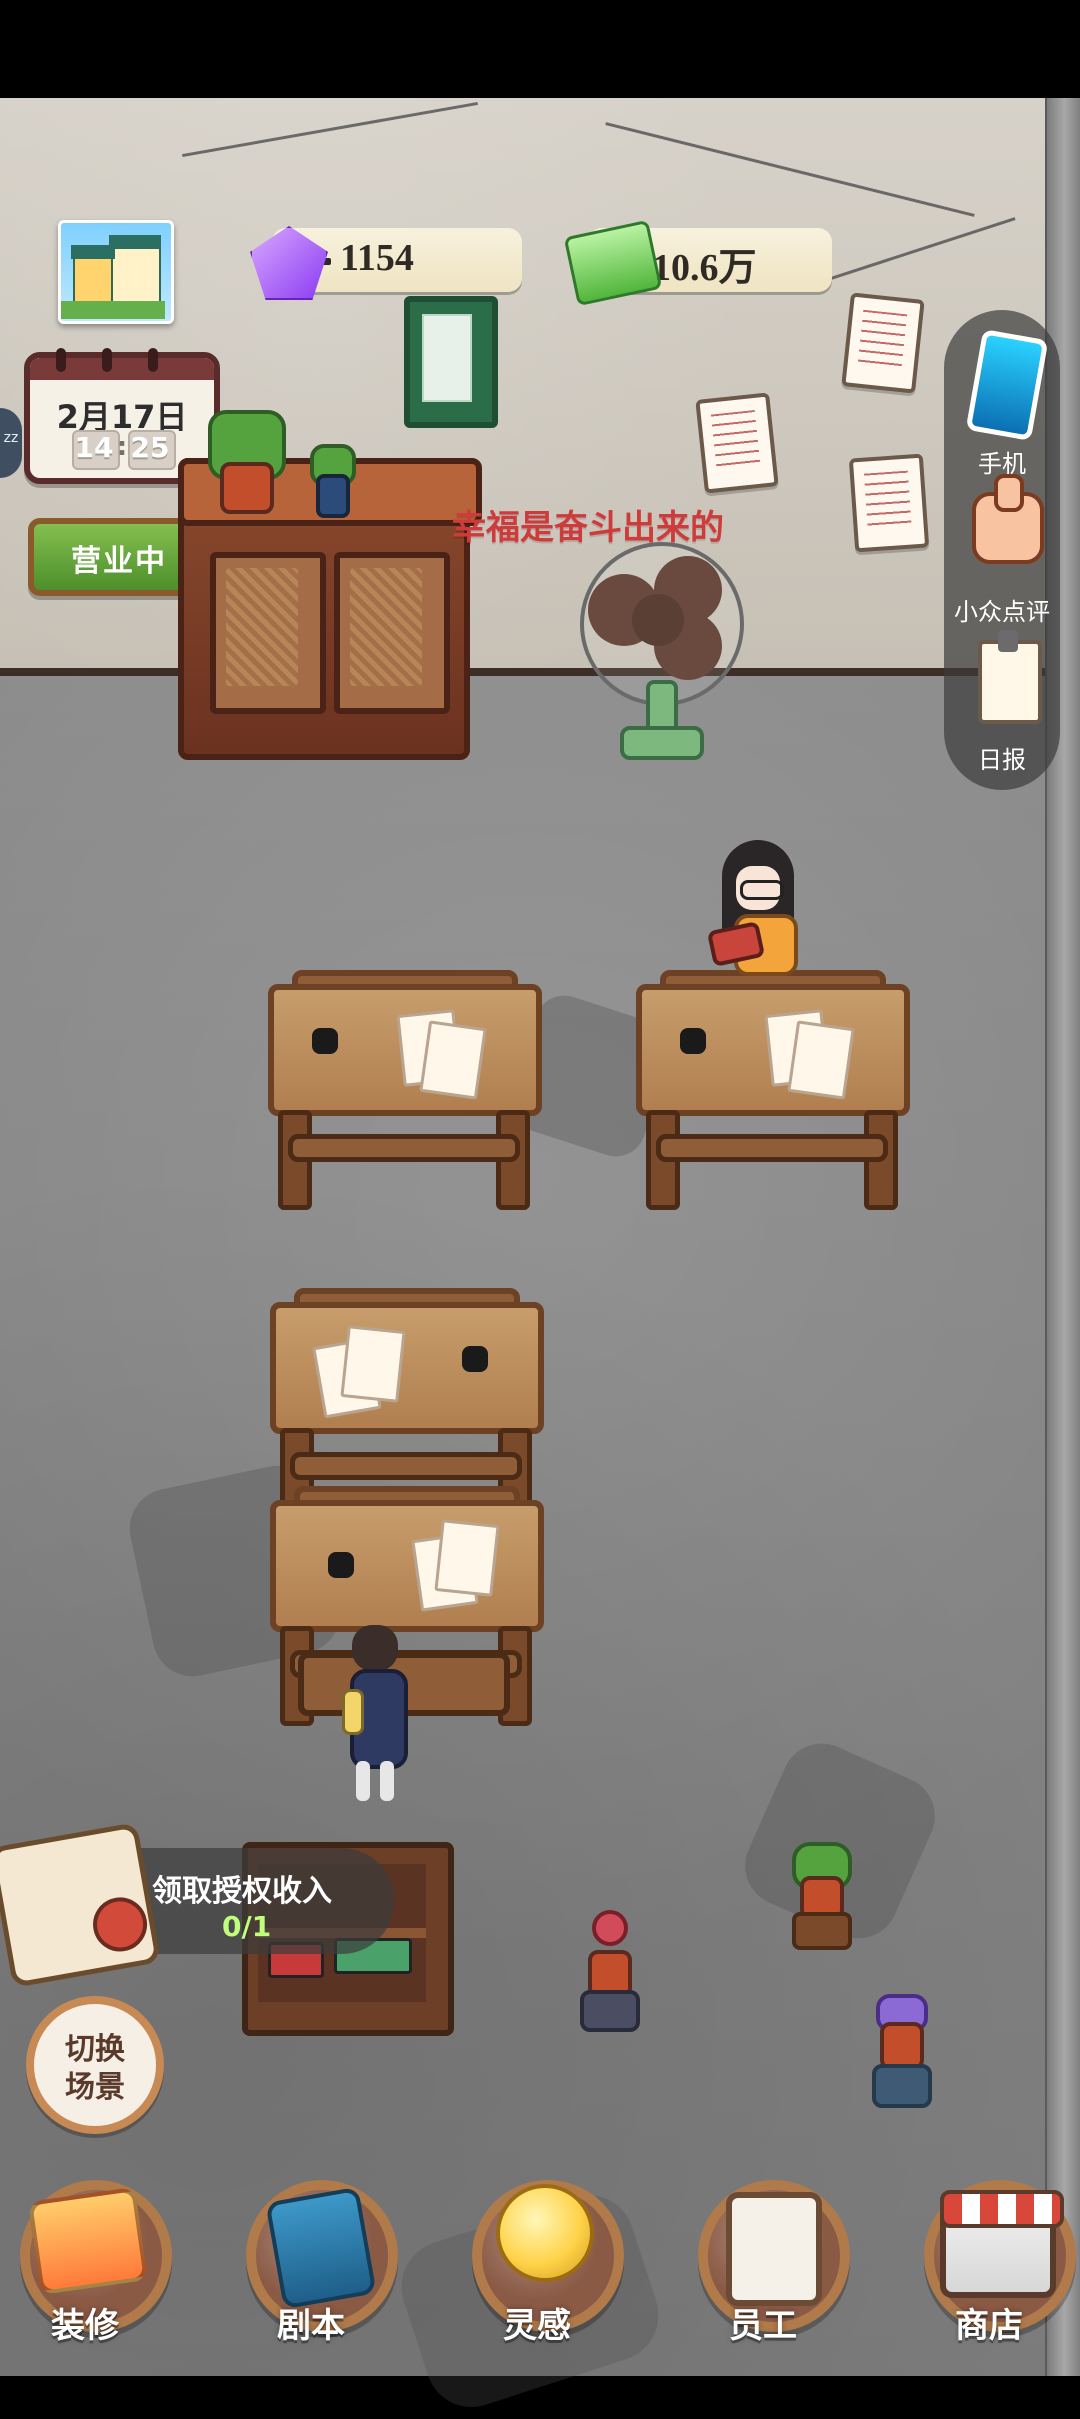 The image size is (1080, 2419). What do you see at coordinates (1002, 612) in the screenshot?
I see `side-menu-label: 小众点评` at bounding box center [1002, 612].